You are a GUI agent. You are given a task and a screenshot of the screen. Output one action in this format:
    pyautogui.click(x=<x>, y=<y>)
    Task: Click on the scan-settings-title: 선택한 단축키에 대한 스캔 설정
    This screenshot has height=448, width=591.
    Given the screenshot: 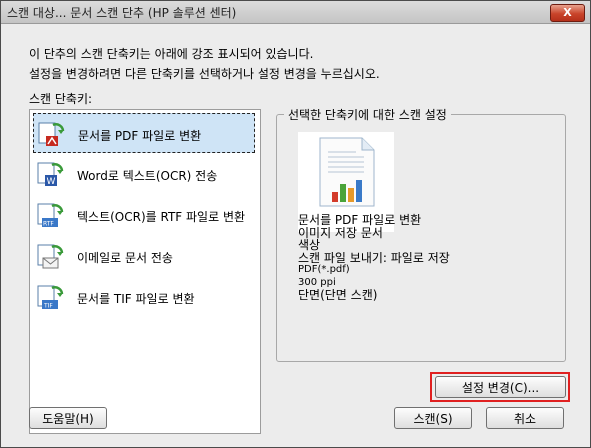 What is the action you would take?
    pyautogui.click(x=367, y=114)
    